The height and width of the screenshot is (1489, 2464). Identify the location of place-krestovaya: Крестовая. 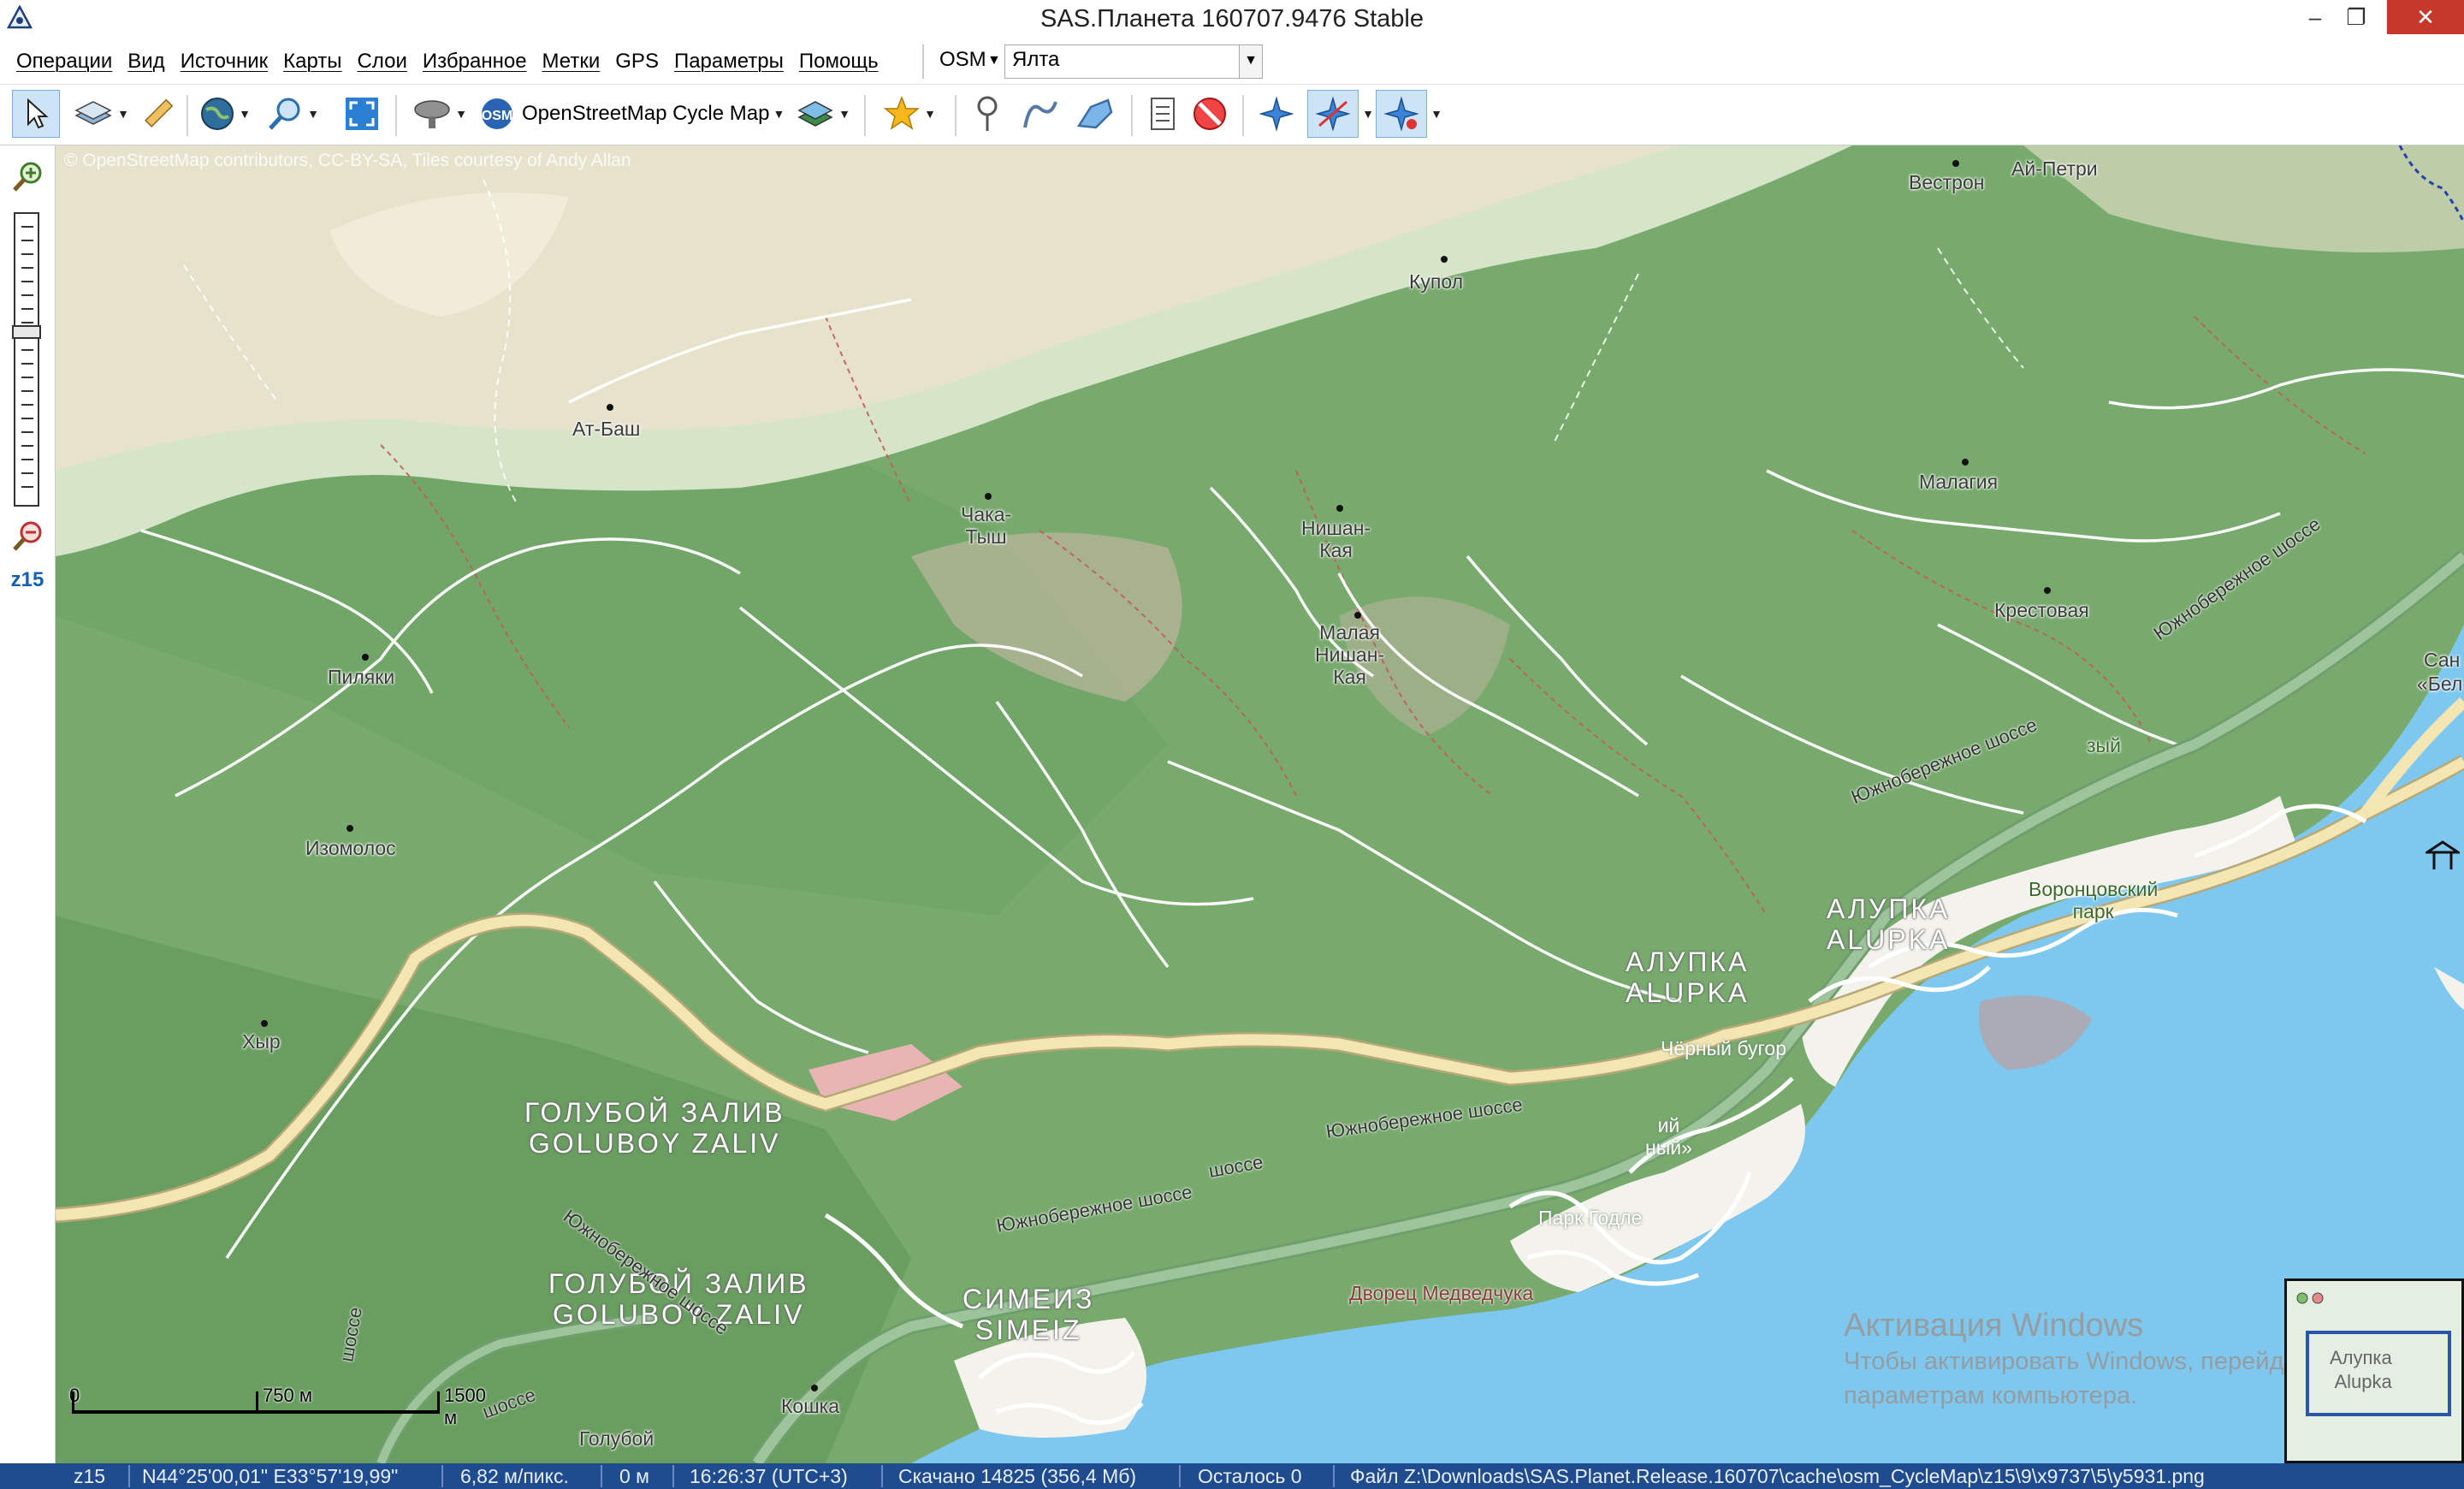
(2041, 610).